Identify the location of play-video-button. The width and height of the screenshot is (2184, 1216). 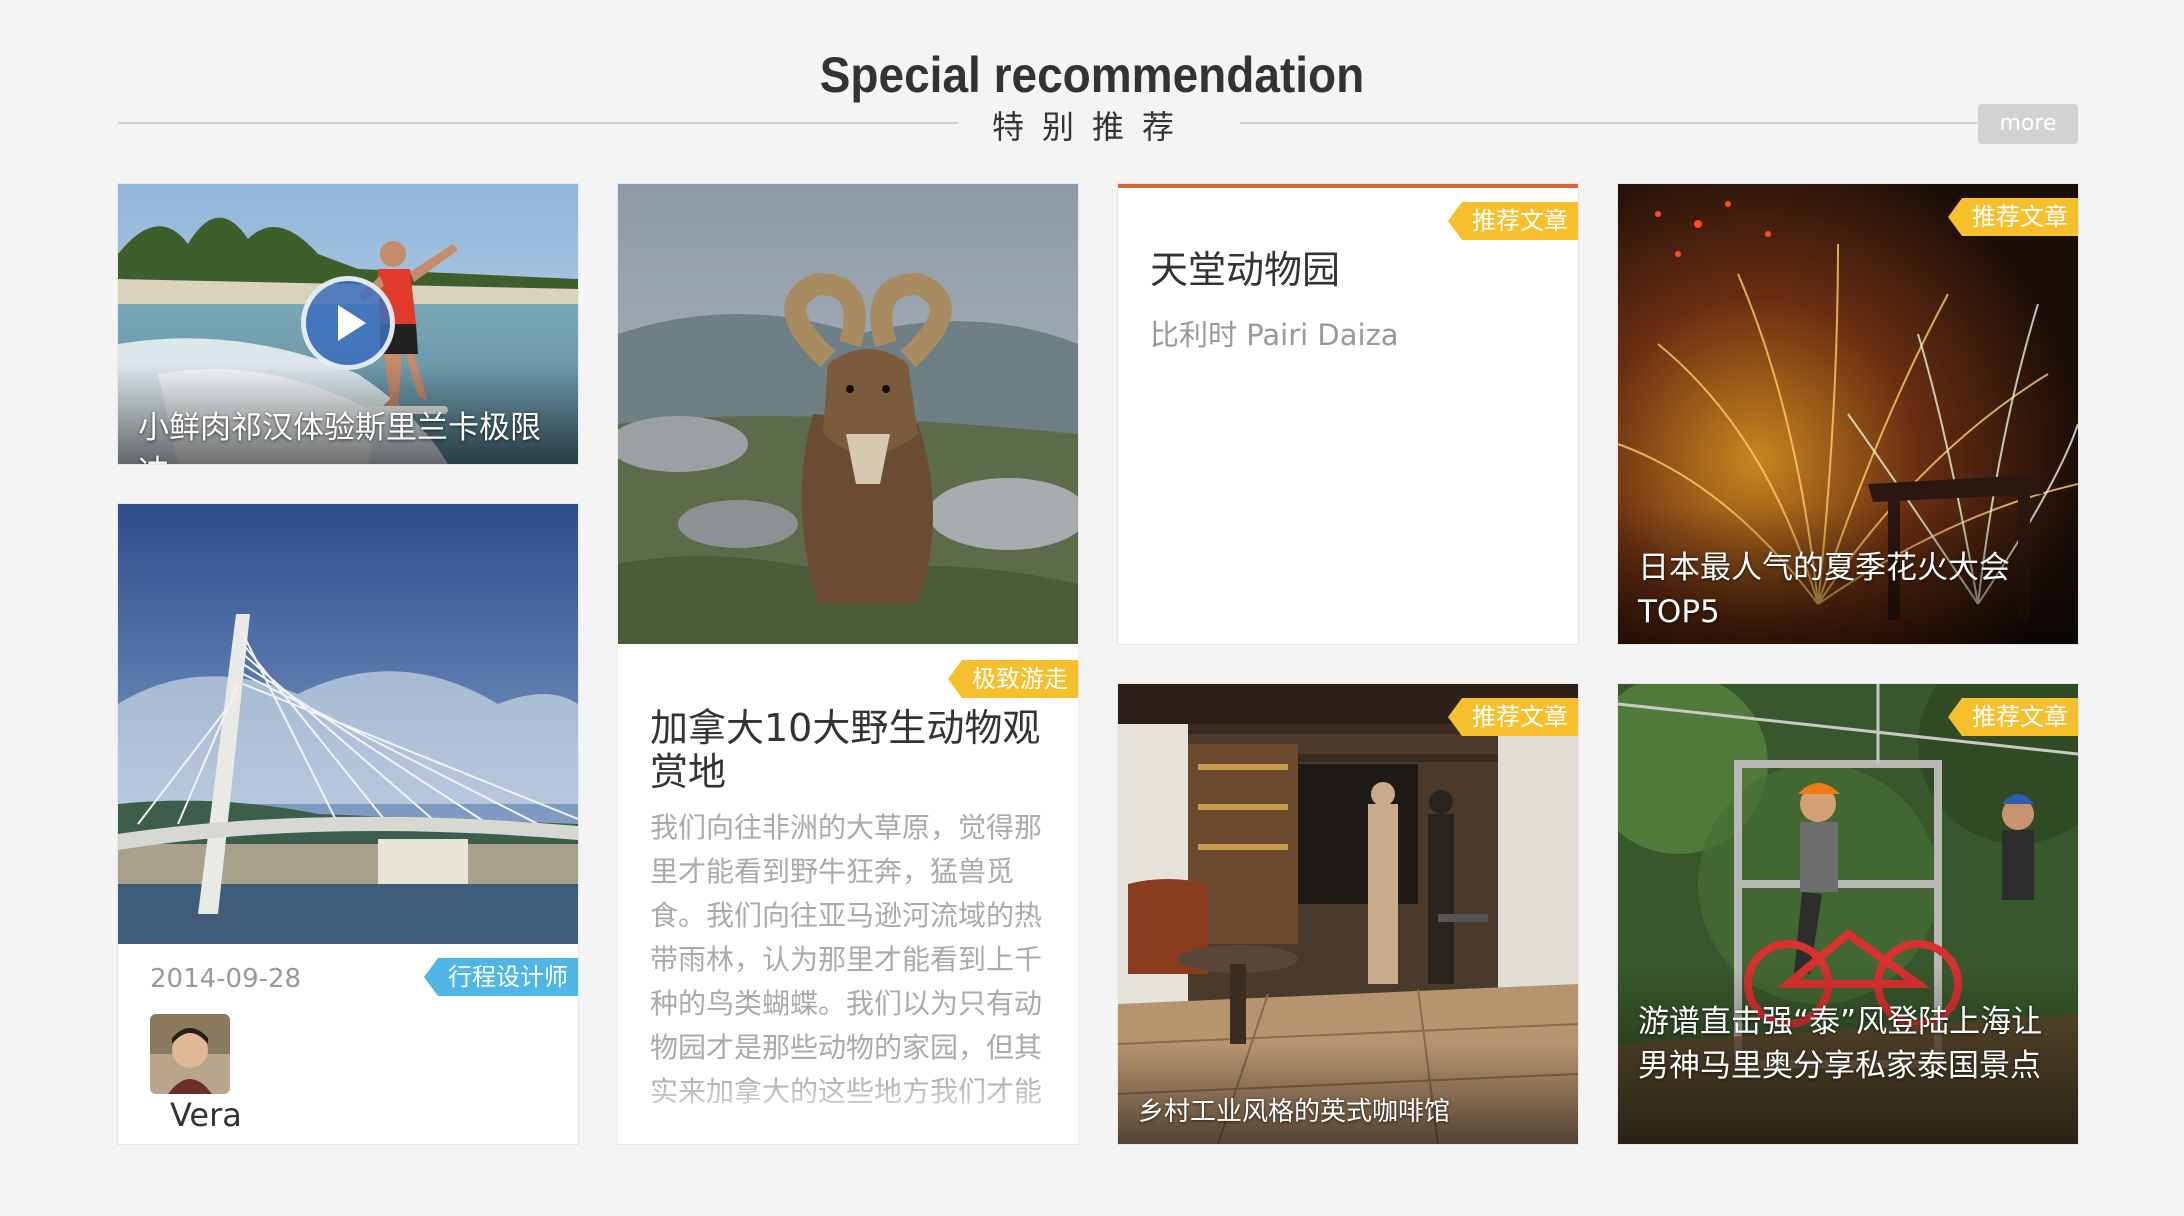
(348, 323).